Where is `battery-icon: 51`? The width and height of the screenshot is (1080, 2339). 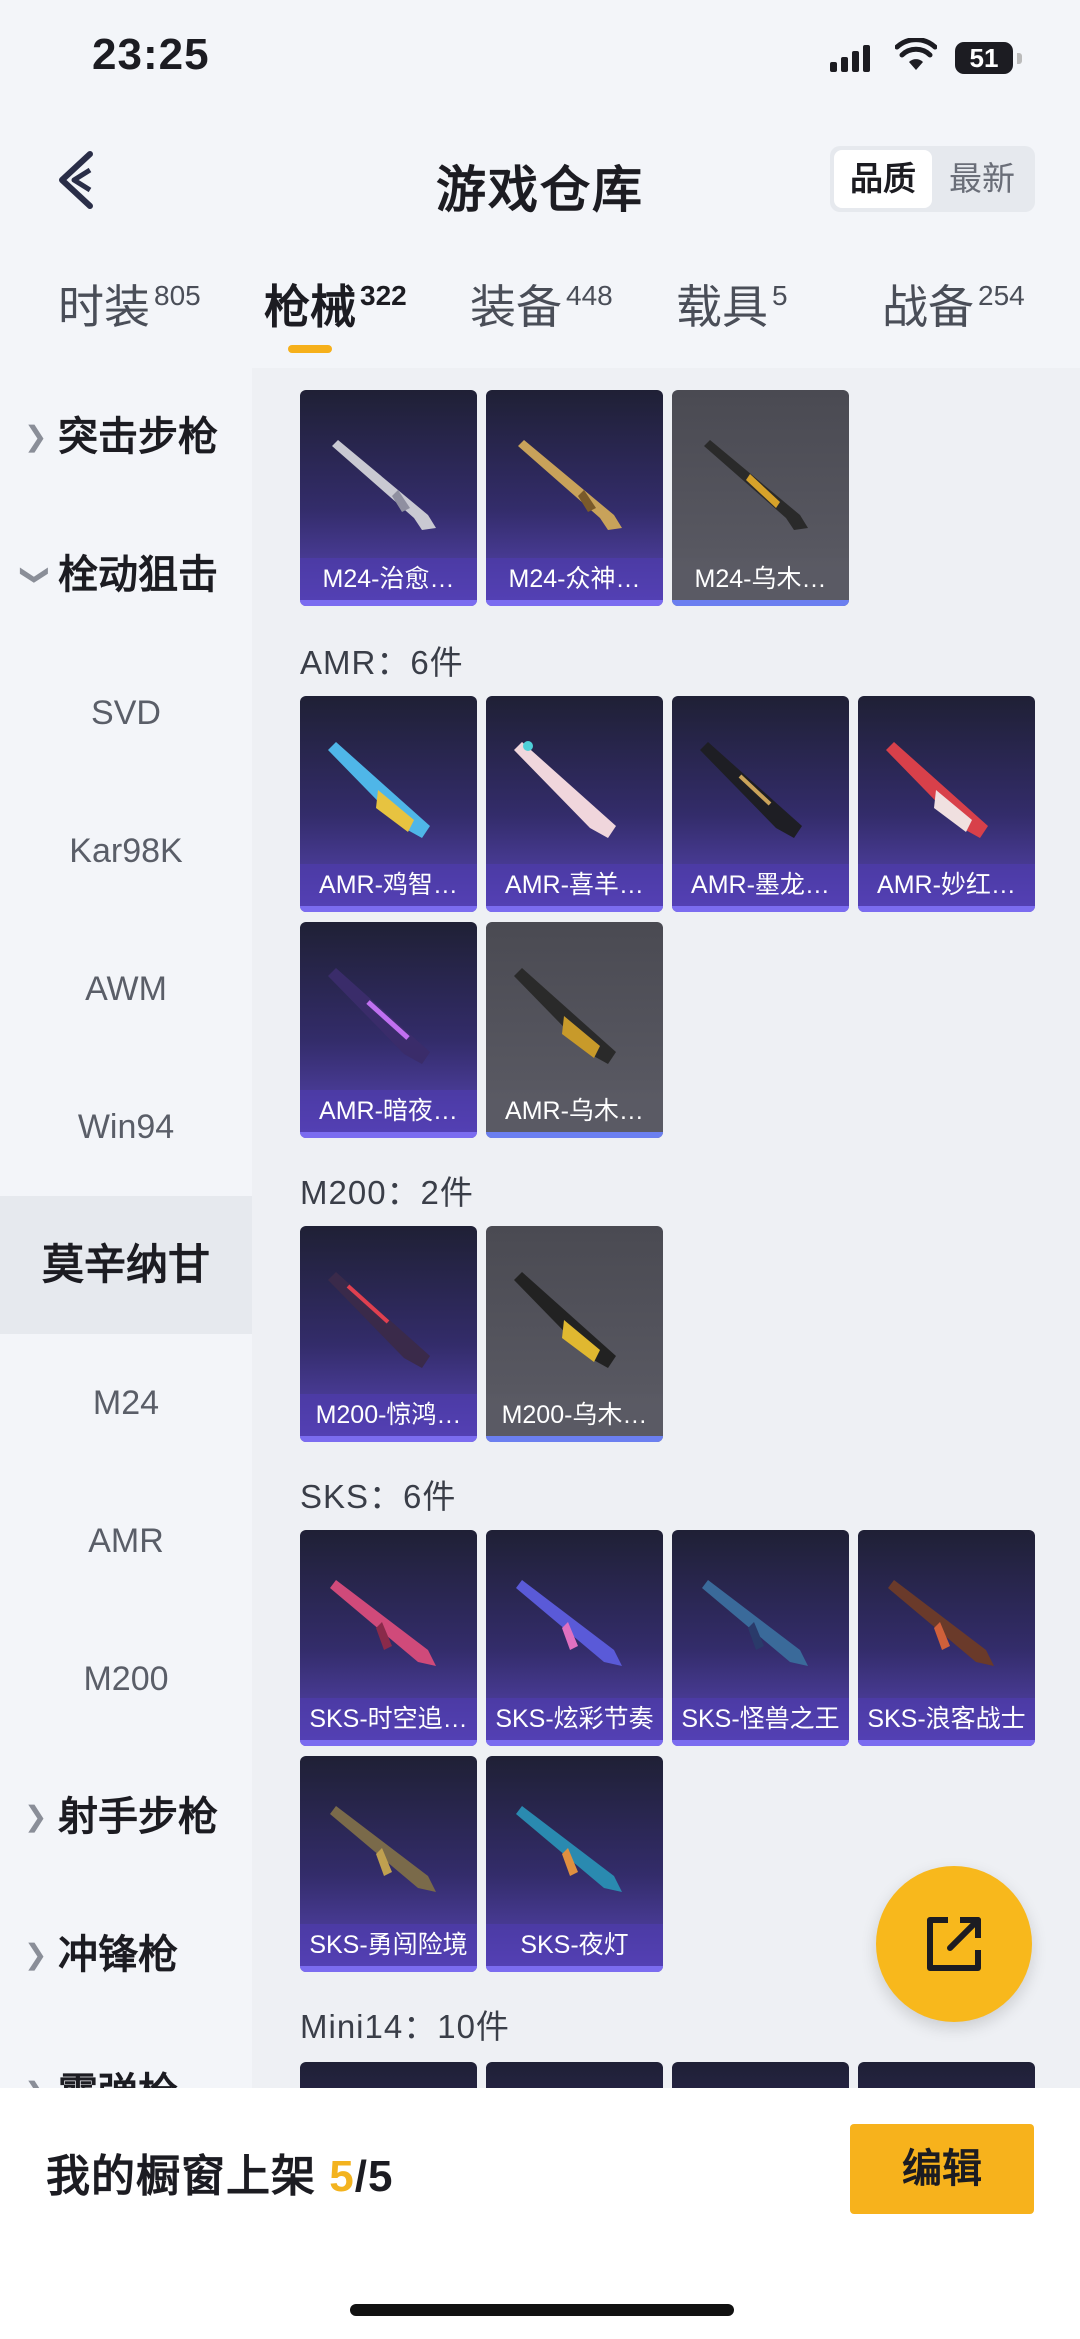
battery-icon: 51 is located at coordinates (988, 58).